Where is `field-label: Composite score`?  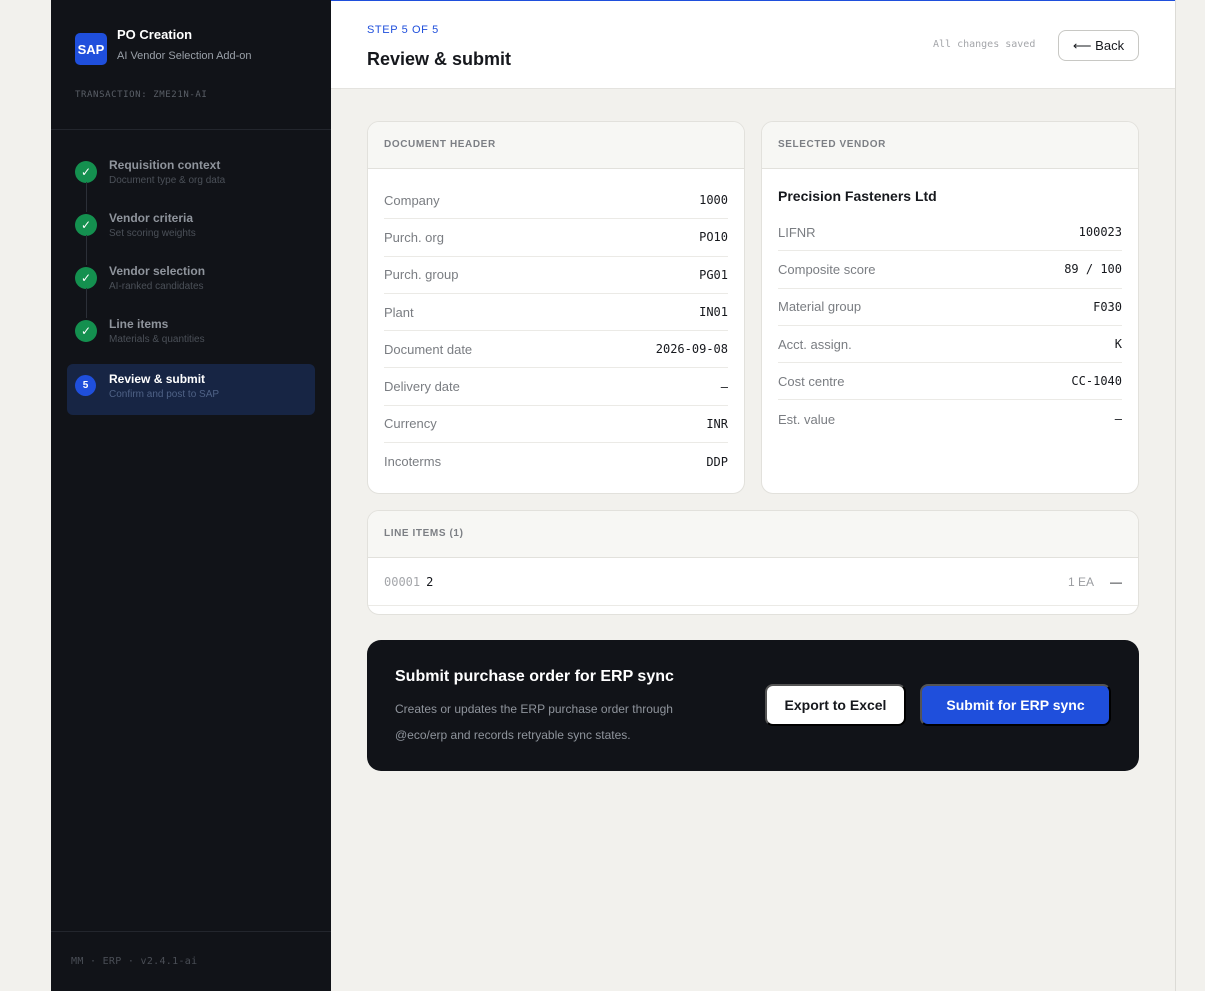
field-label: Composite score is located at coordinates (827, 269).